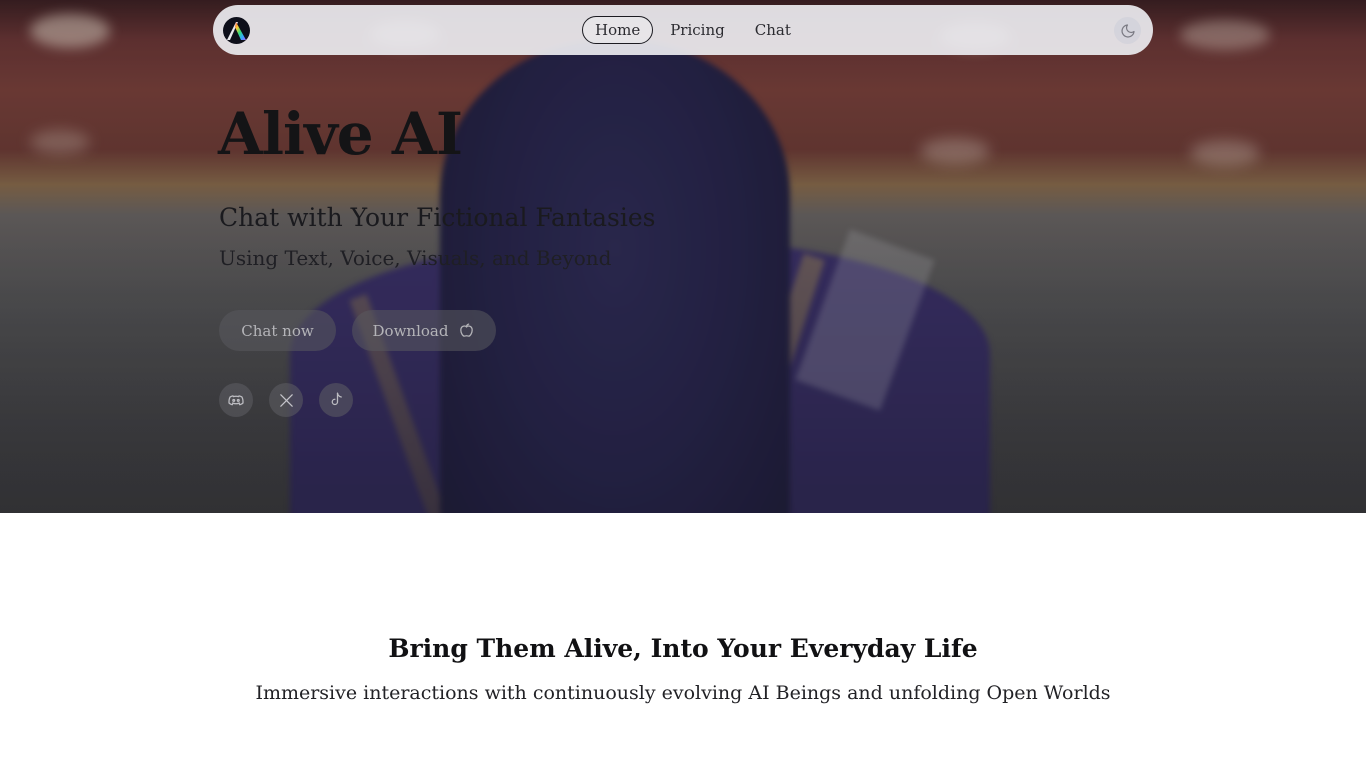  I want to click on nav-links: Home Pricing Chat, so click(695, 30).